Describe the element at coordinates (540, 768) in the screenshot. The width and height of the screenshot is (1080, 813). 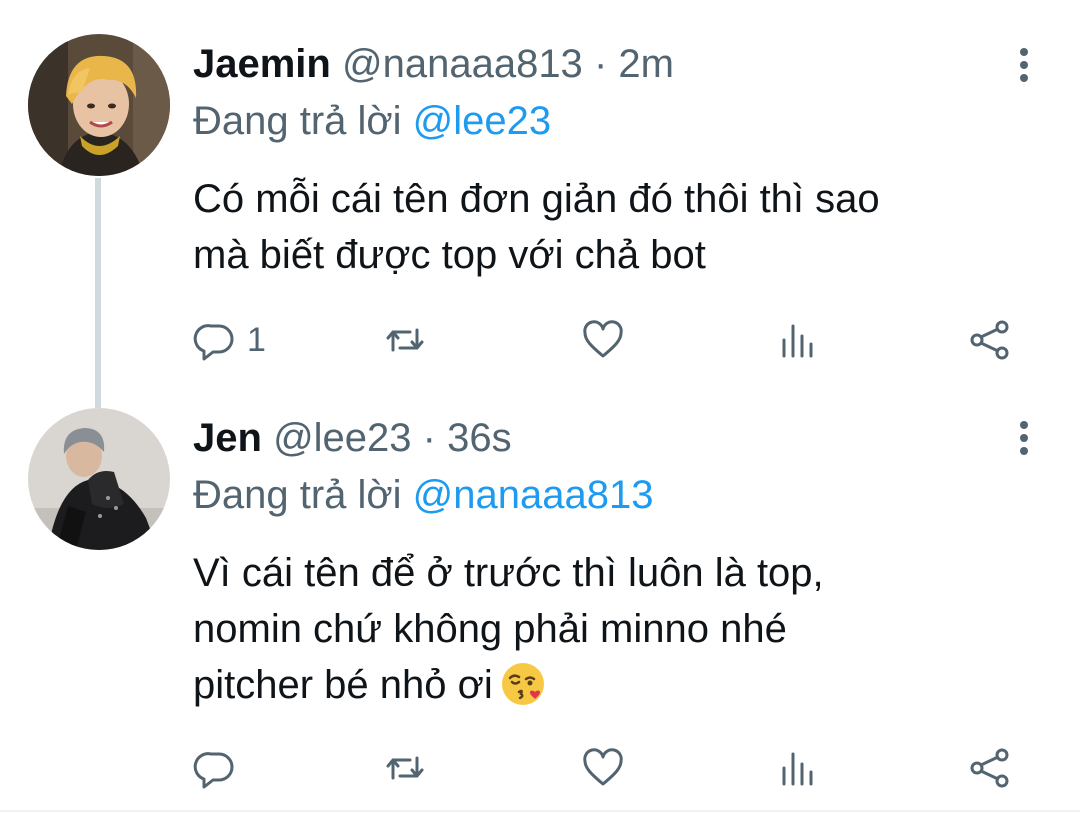
I see `tweet-actions` at that location.